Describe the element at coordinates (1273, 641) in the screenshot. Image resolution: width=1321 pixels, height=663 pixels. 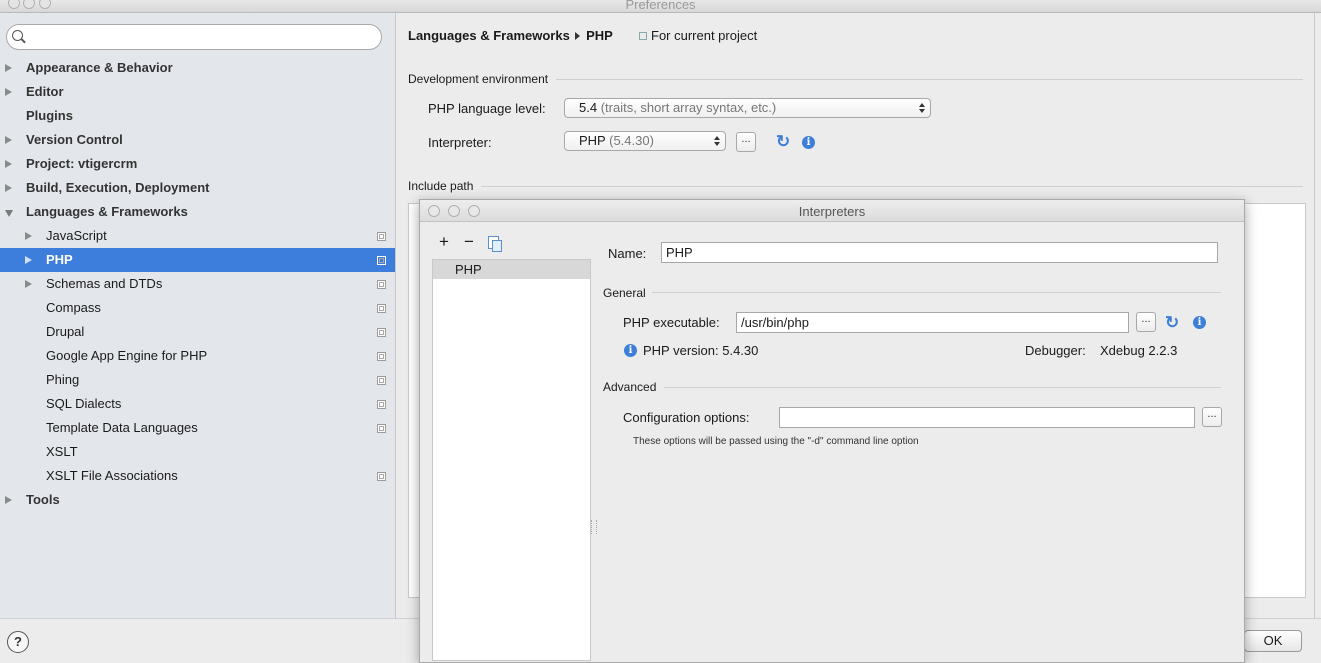
I see `ok-button: OK` at that location.